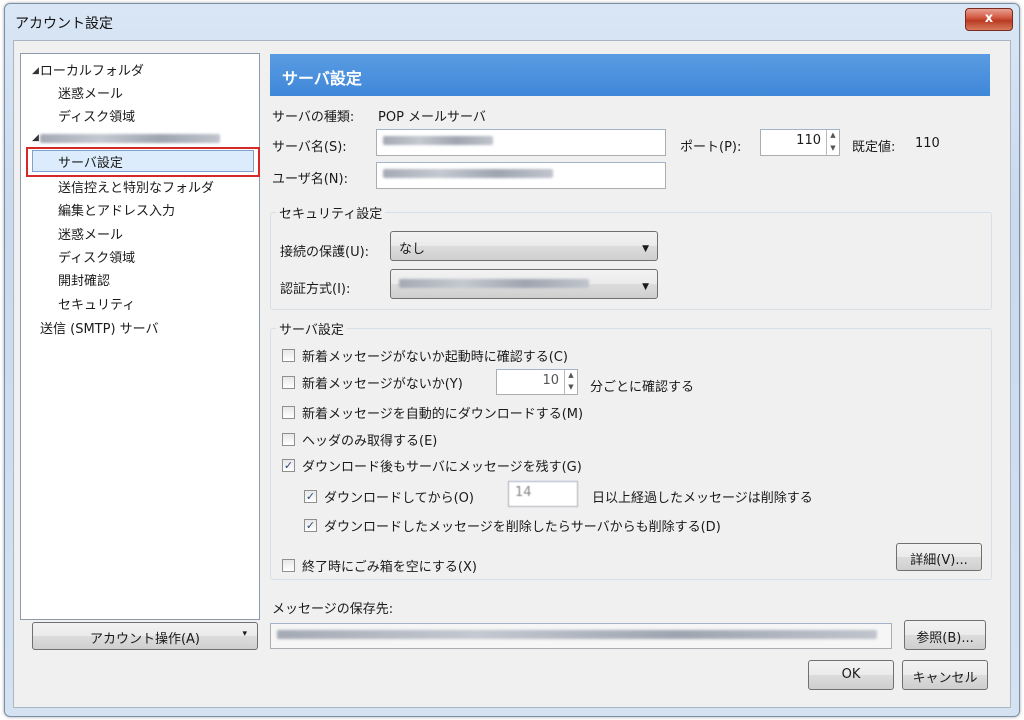 The image size is (1024, 720). Describe the element at coordinates (702, 498) in the screenshot. I see `delete-after-suffix: 日以上経過したメッセージは削除する` at that location.